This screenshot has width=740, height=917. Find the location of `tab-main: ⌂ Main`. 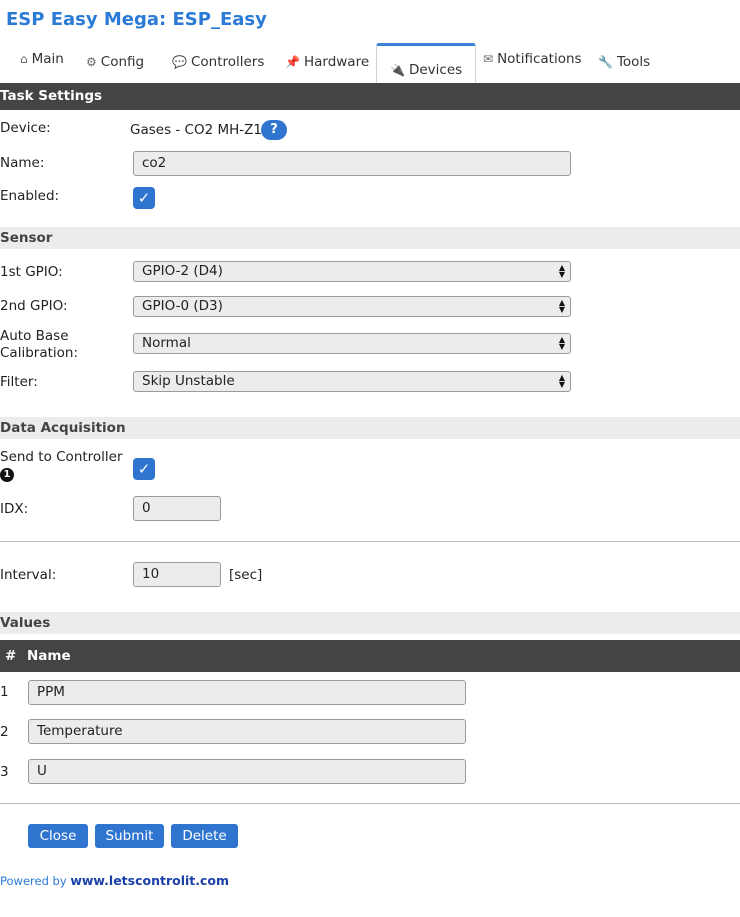

tab-main: ⌂ Main is located at coordinates (42, 59).